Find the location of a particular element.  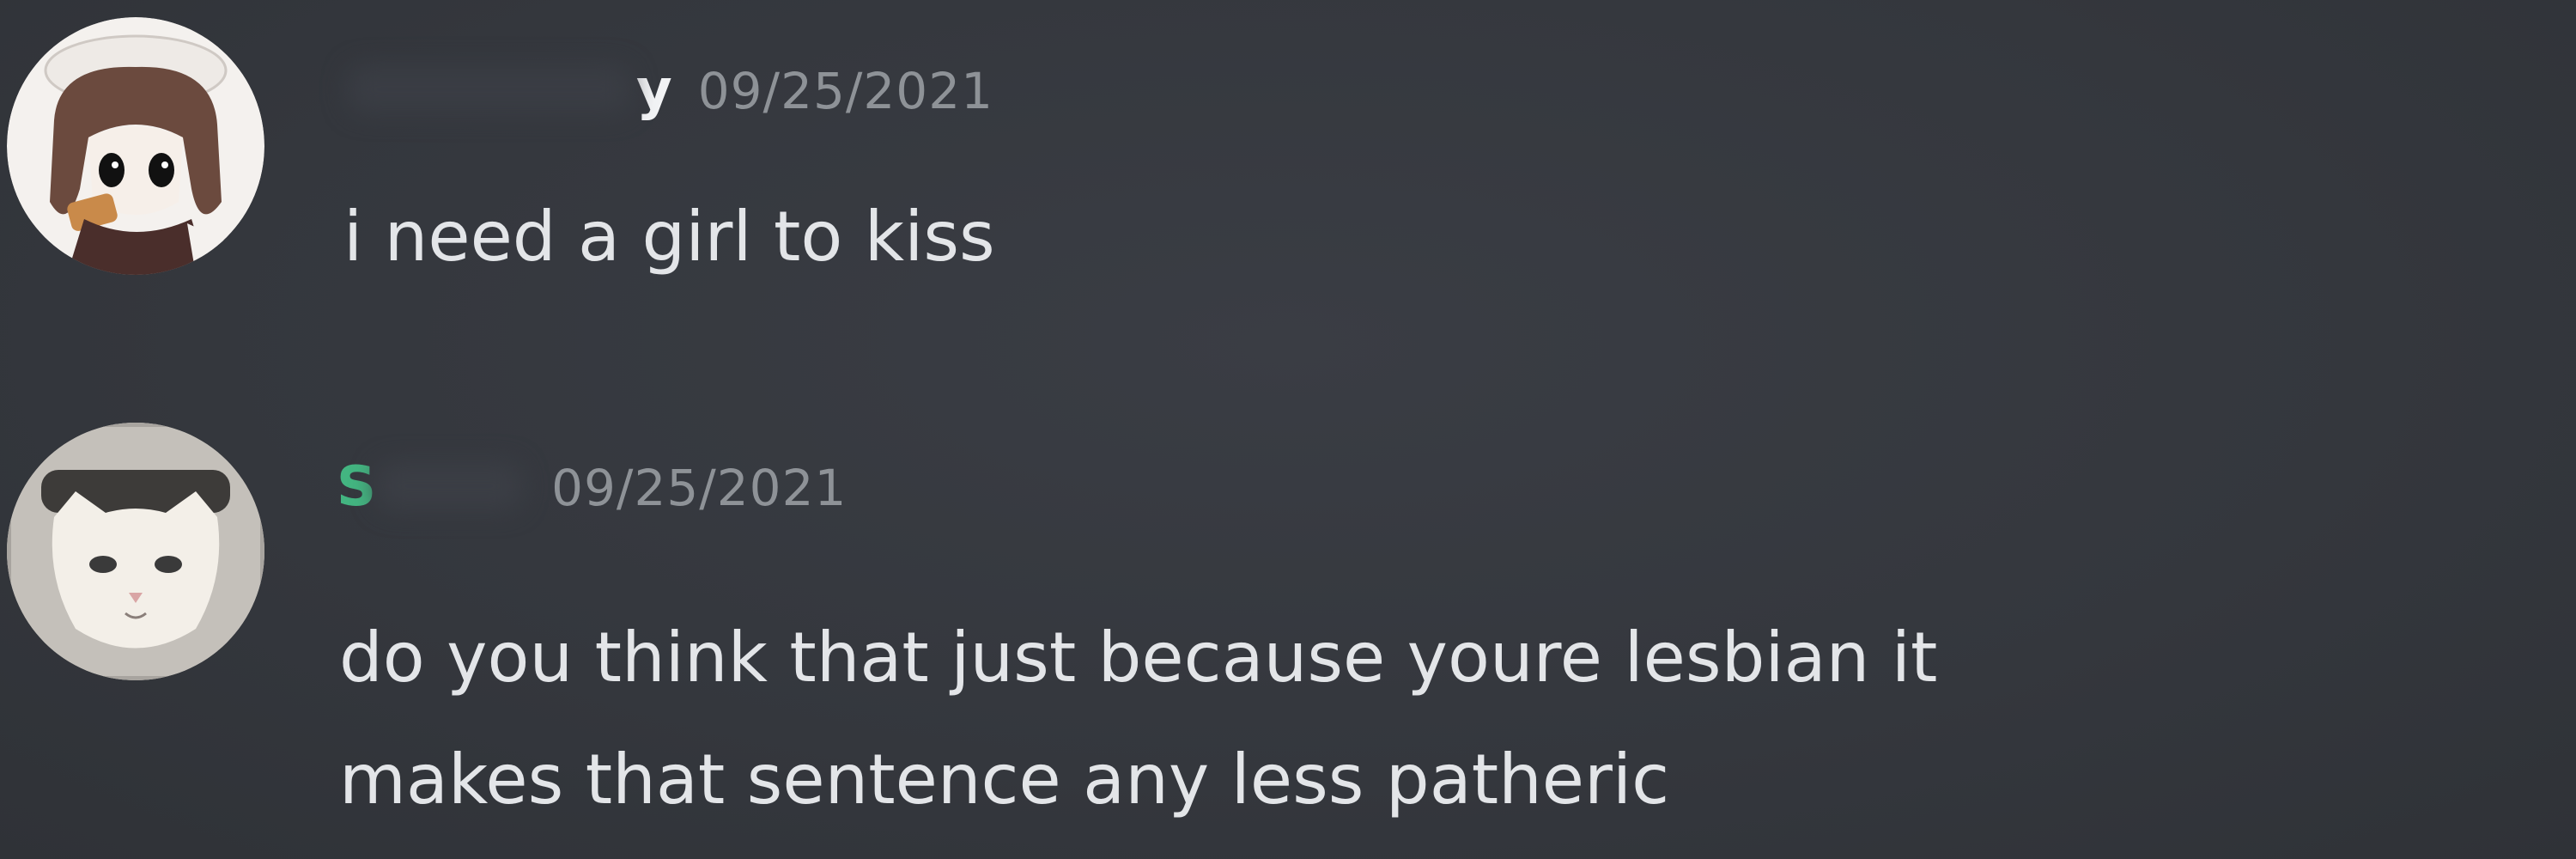

anime-avatar-icon is located at coordinates (135, 146).